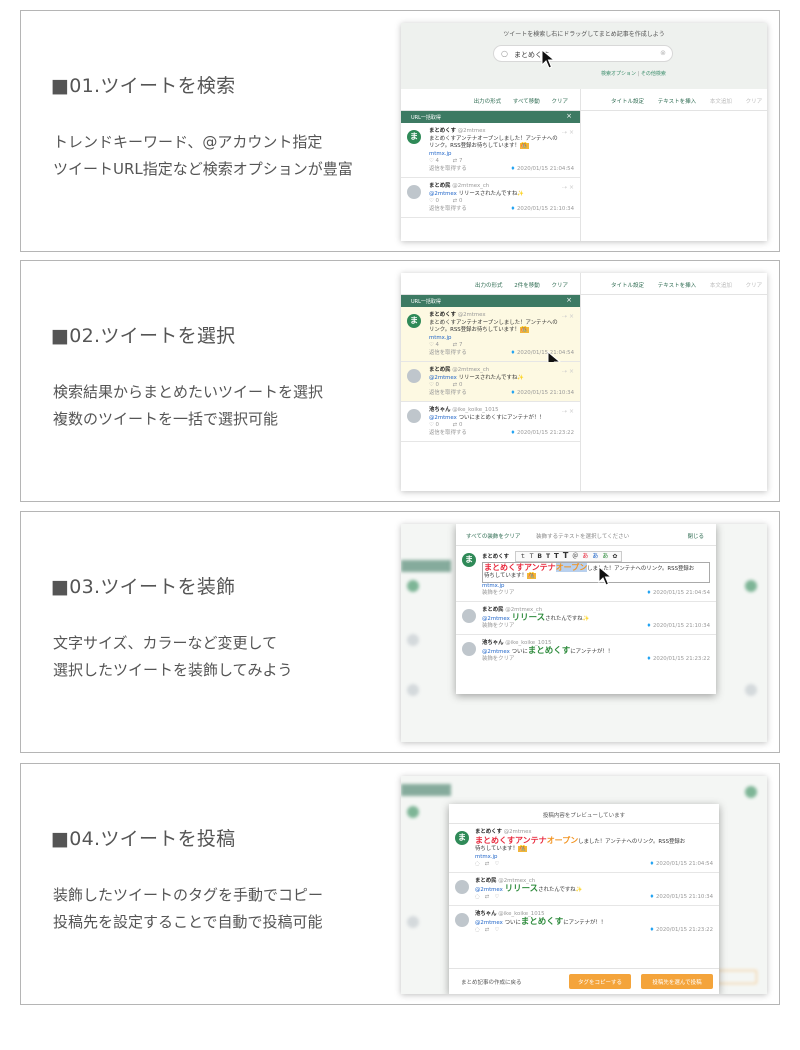  I want to click on tweet-actions-icon: ◌ ⇄ ♡, so click(487, 897).